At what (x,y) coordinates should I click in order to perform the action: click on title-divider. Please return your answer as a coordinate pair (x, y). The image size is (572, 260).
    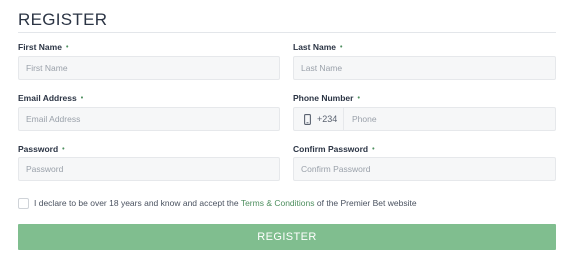
    Looking at the image, I should click on (287, 32).